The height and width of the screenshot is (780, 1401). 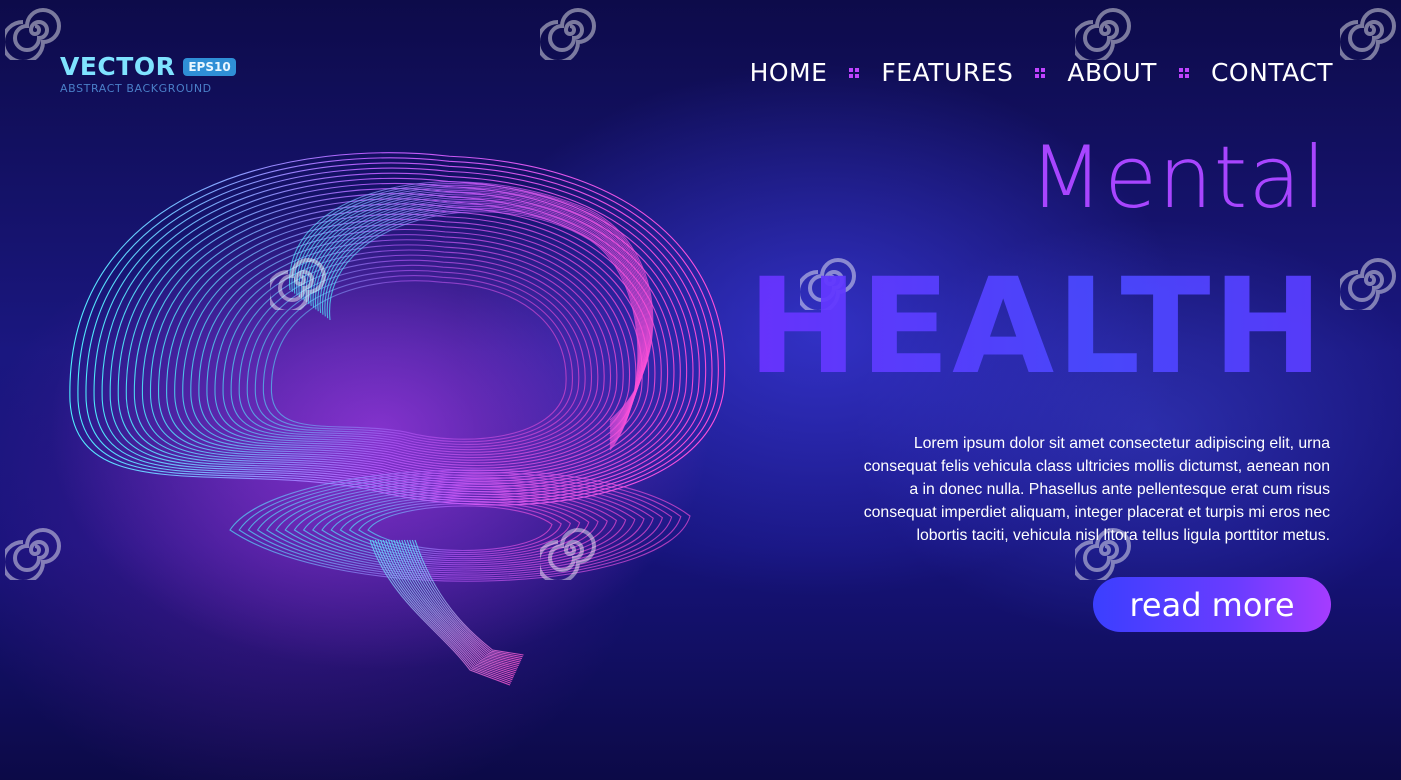 What do you see at coordinates (789, 72) in the screenshot?
I see `nav-home: HOME` at bounding box center [789, 72].